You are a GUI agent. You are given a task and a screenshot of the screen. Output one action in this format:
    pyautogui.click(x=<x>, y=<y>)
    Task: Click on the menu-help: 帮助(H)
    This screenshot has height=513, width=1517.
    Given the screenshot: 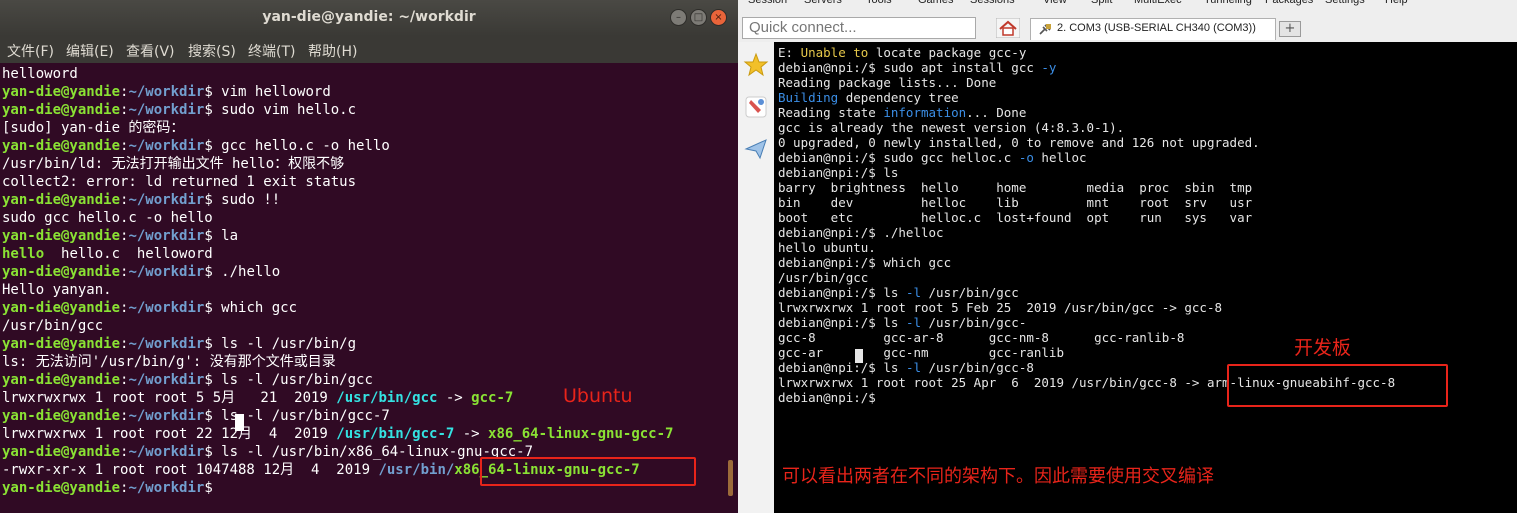 What is the action you would take?
    pyautogui.click(x=332, y=51)
    